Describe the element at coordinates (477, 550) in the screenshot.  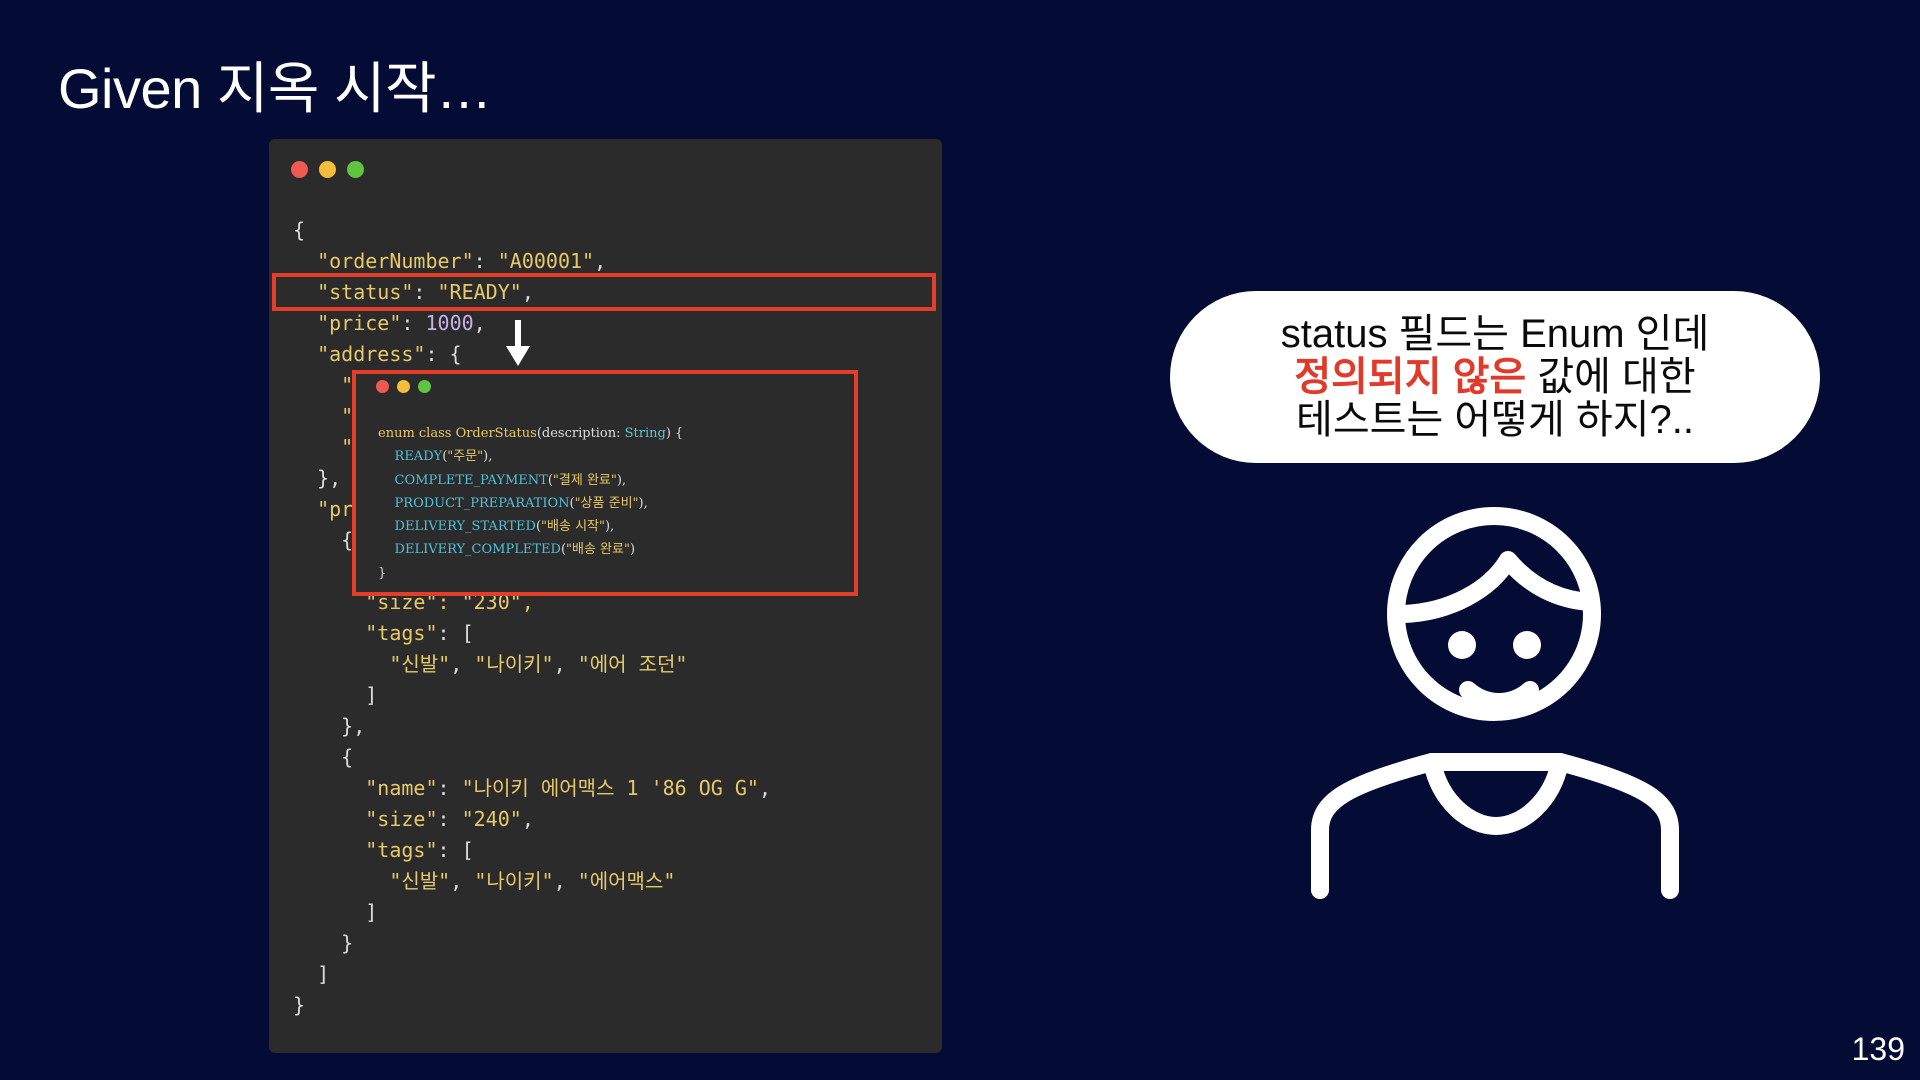
I see `code-token: DELIVERY_COMPLETED` at that location.